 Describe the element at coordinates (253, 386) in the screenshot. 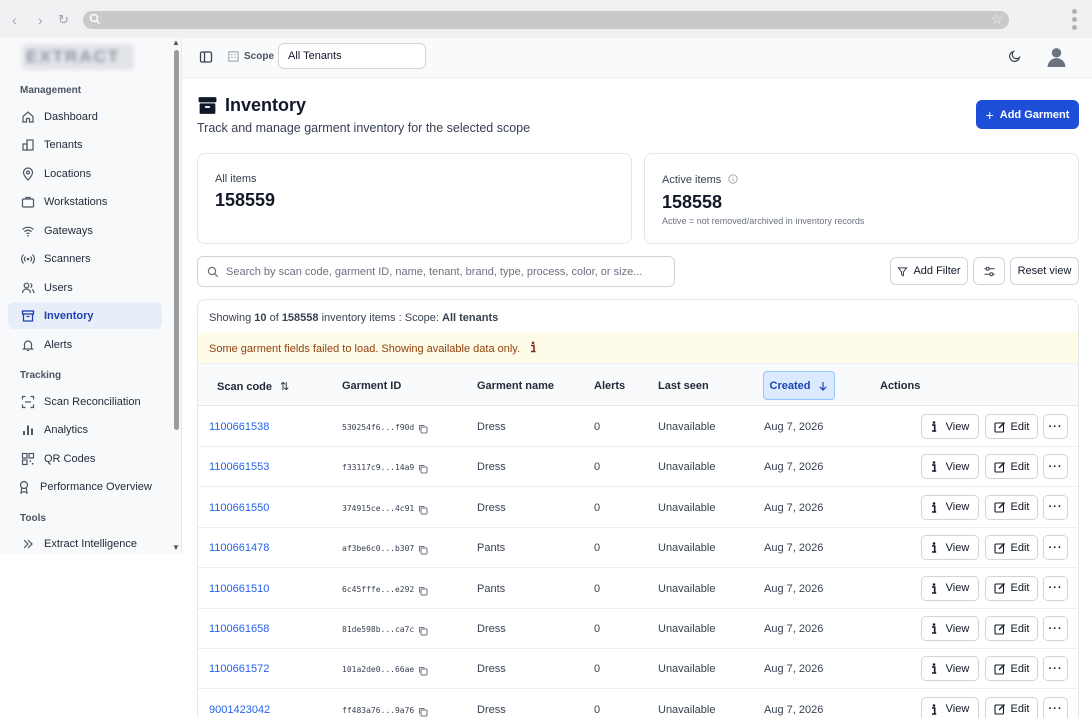

I see `column-header-scan-code: Scan code ⇅` at that location.